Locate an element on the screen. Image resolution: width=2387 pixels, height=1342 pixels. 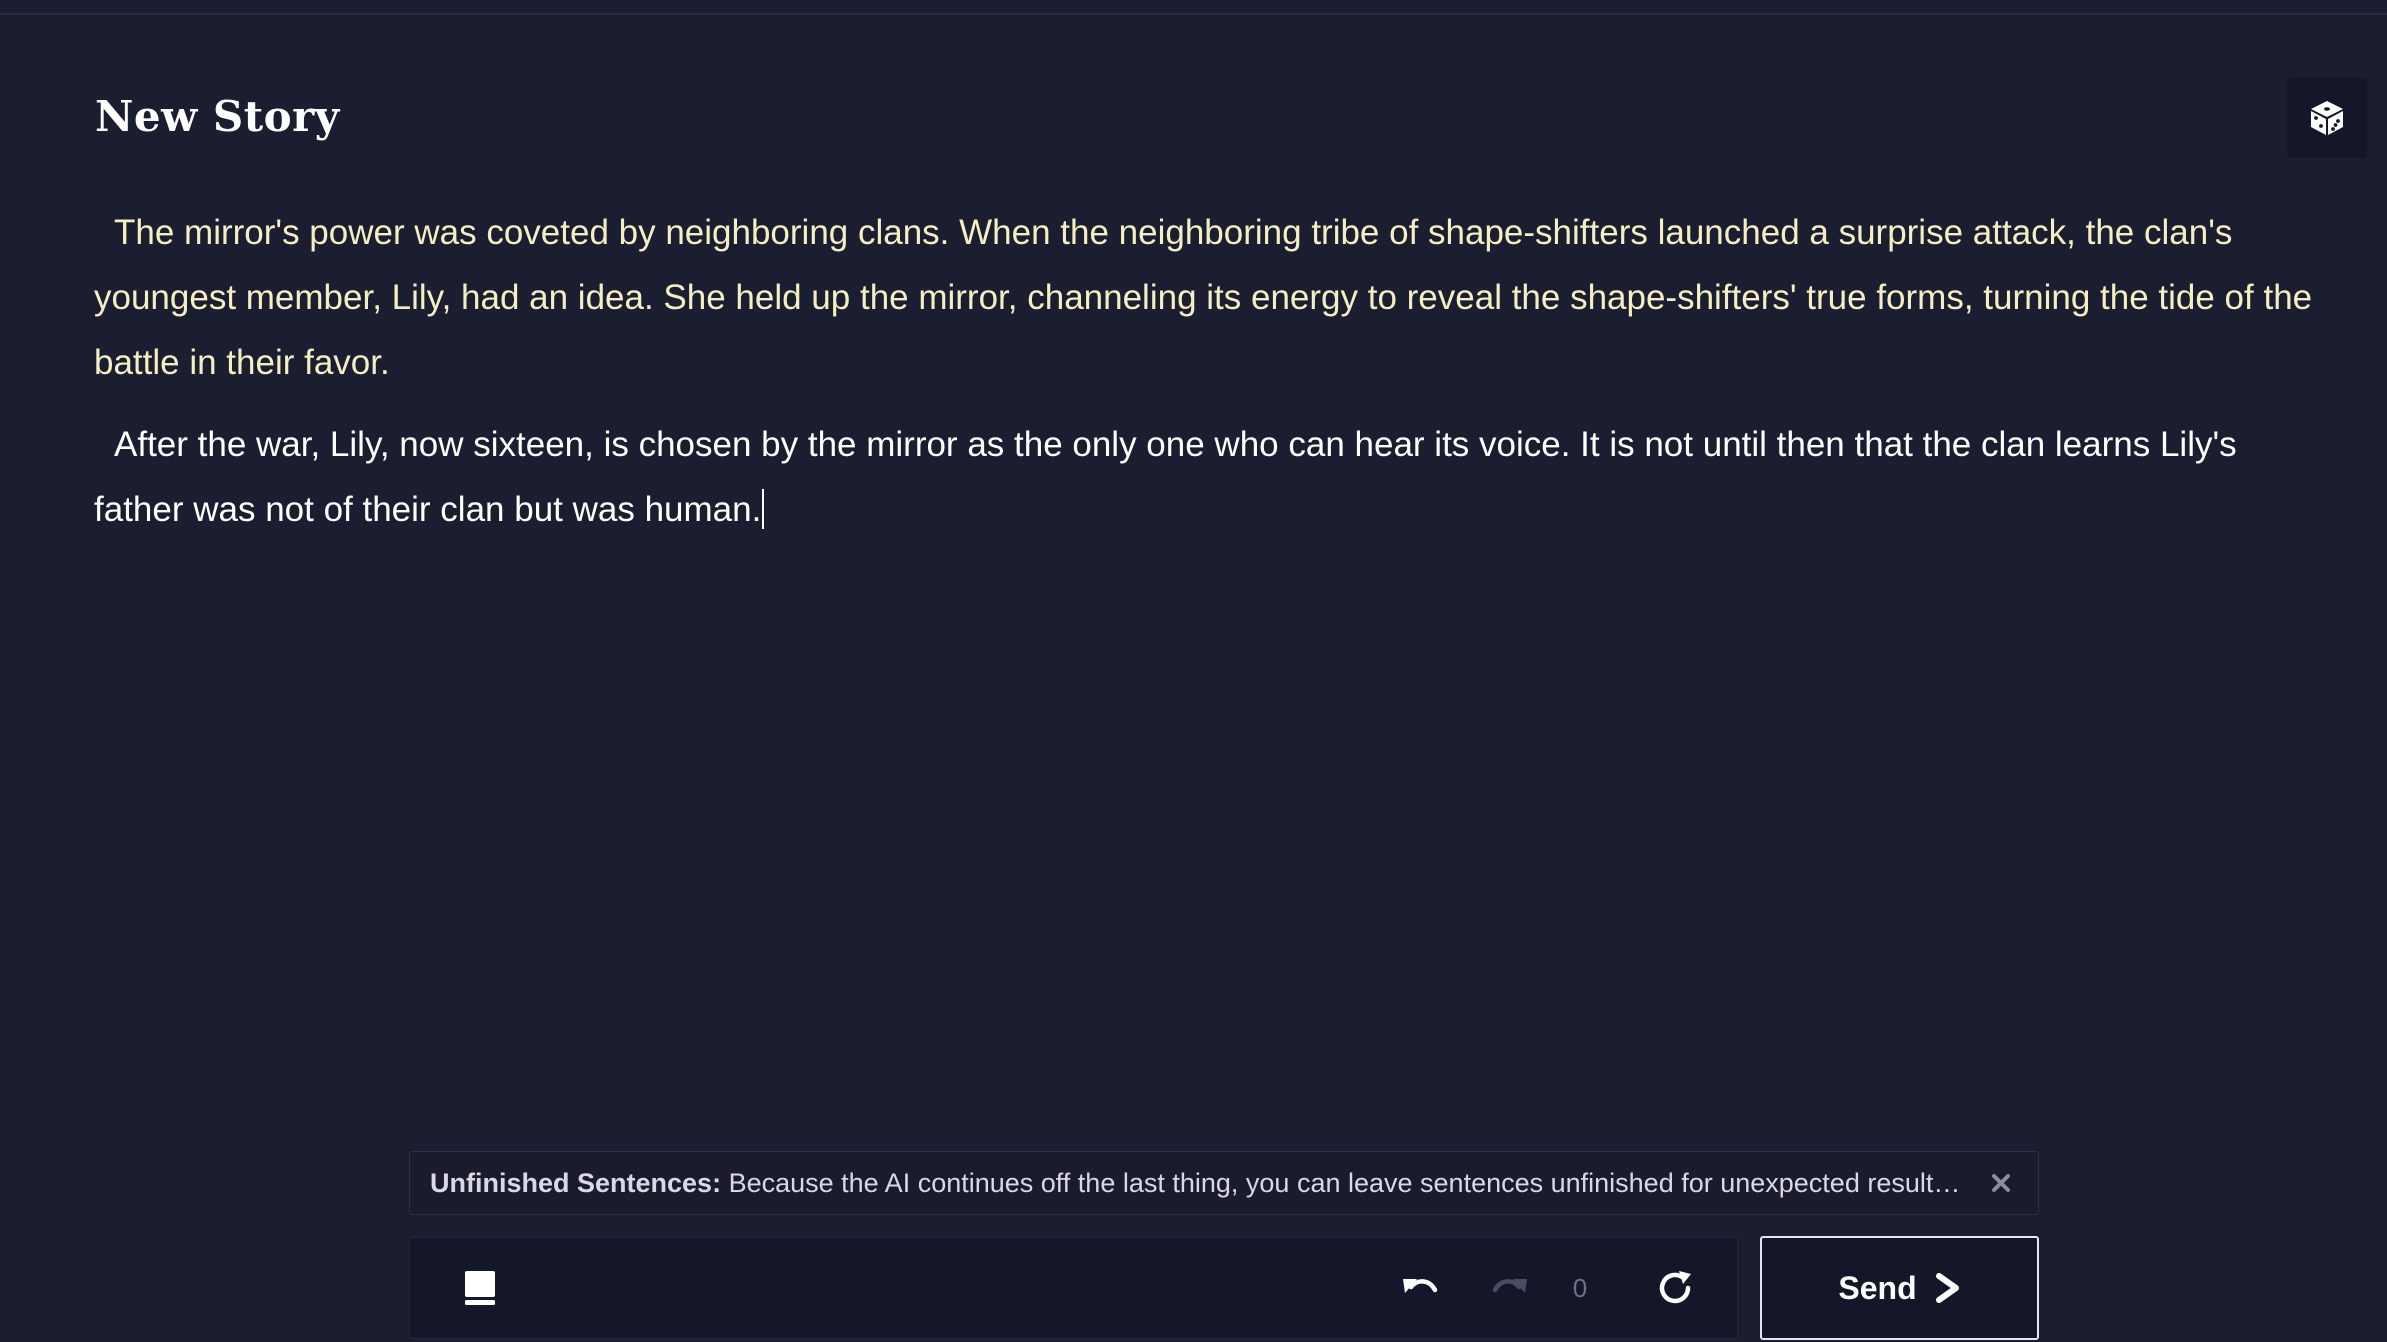
send-label: Send is located at coordinates (1877, 1287).